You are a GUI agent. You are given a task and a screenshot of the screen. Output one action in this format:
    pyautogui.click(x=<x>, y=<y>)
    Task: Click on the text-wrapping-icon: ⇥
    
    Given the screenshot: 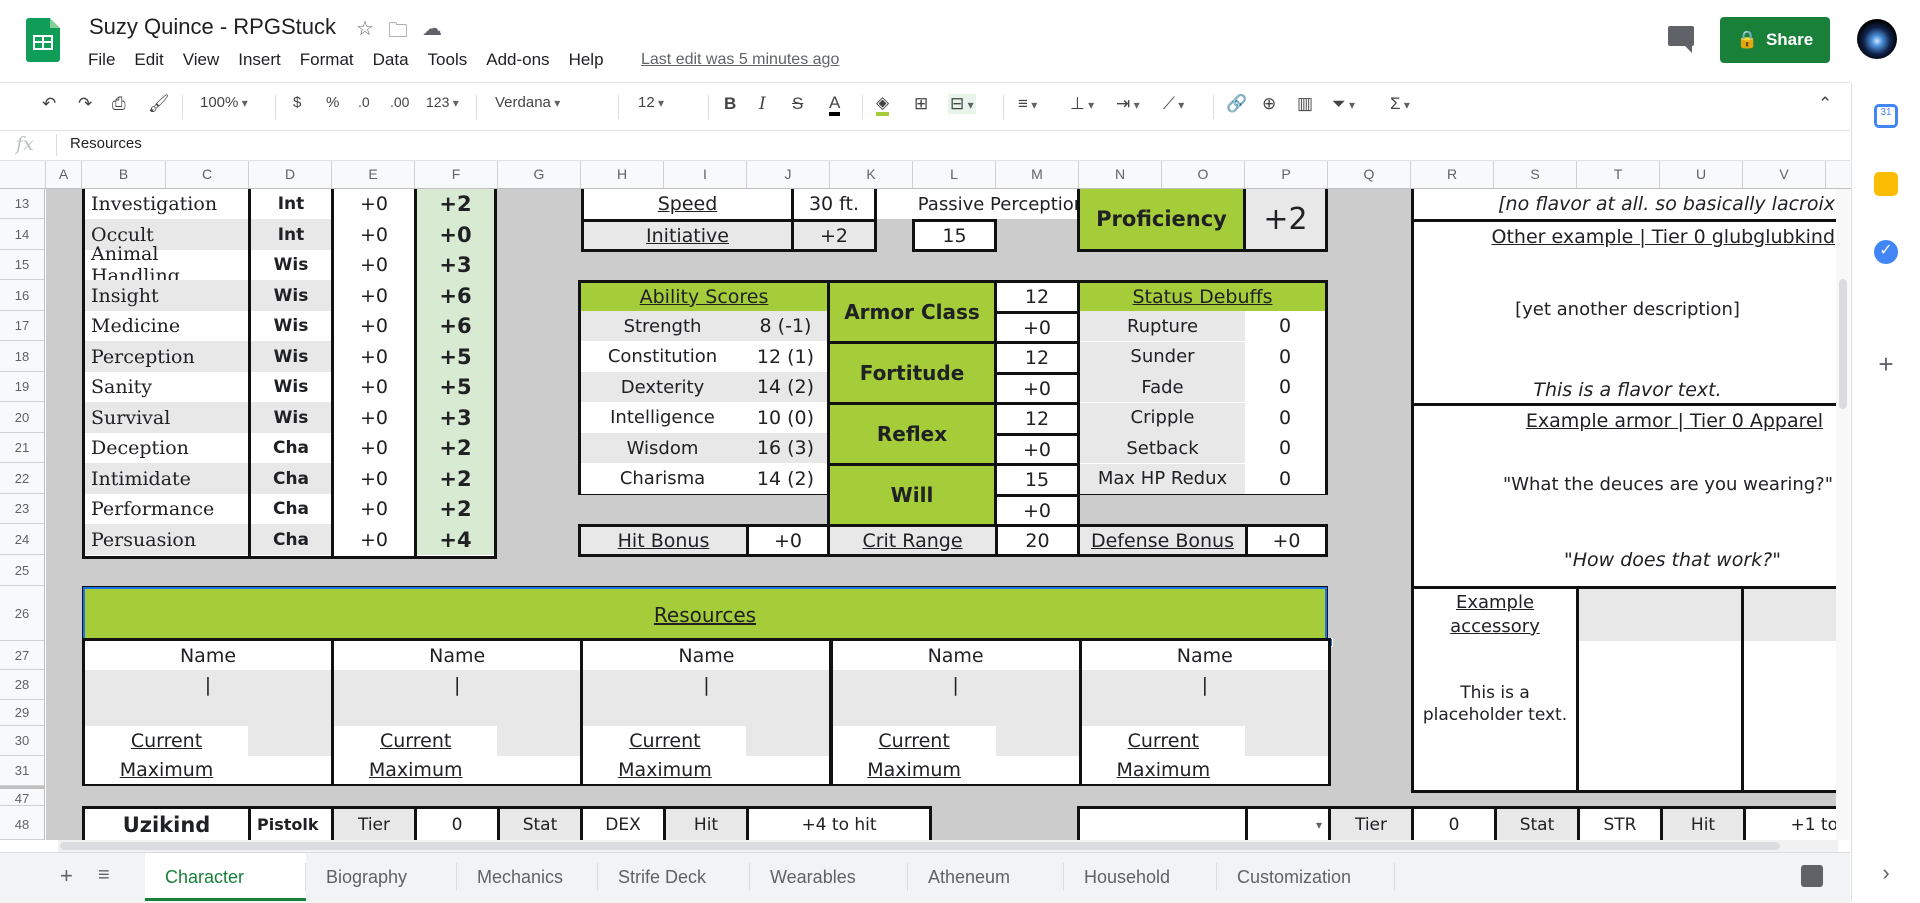 What is the action you would take?
    pyautogui.click(x=1128, y=104)
    